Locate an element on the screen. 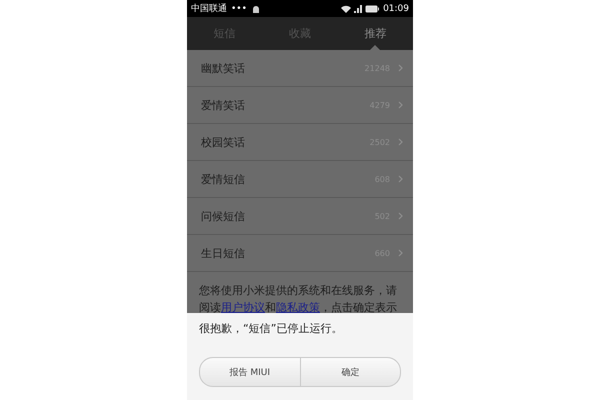 The height and width of the screenshot is (400, 600). battery-icon is located at coordinates (372, 8).